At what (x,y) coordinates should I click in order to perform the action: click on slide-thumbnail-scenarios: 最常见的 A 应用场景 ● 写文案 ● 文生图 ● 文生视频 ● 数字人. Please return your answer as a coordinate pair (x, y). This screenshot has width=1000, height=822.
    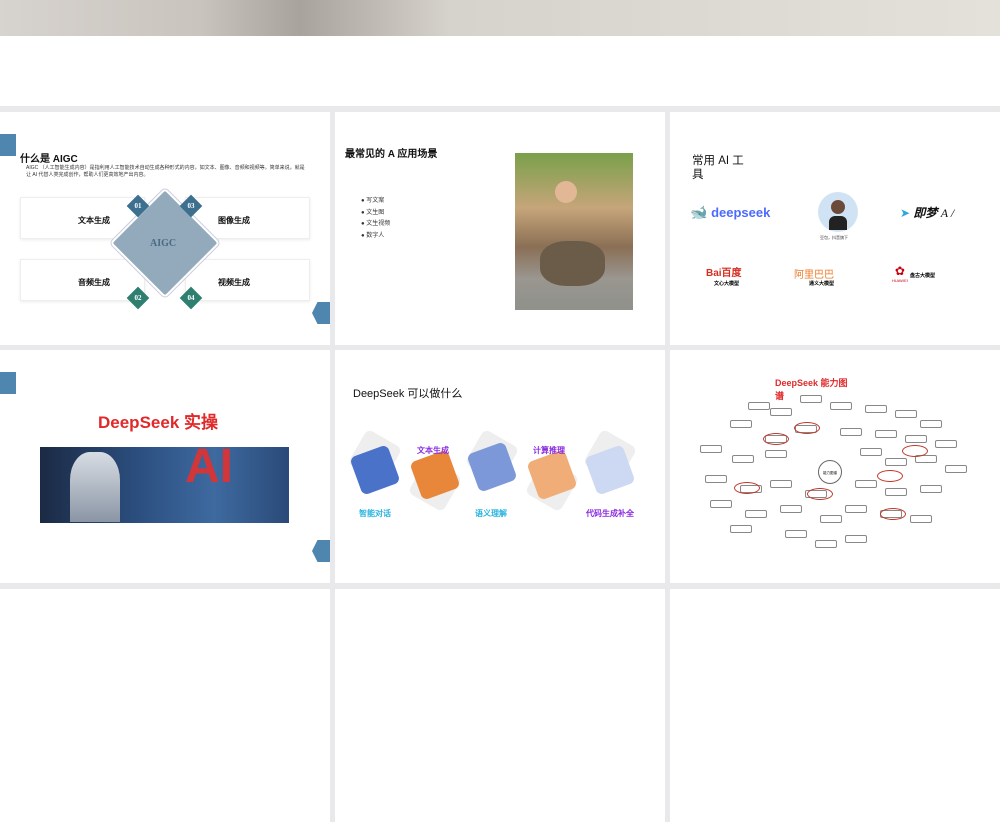
    Looking at the image, I should click on (500, 228).